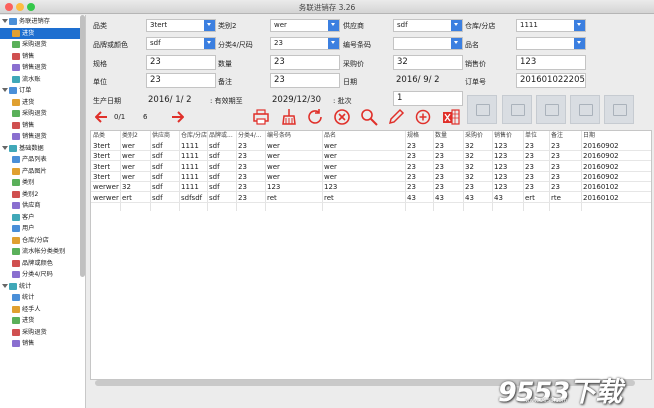  What do you see at coordinates (428, 62) in the screenshot?
I see `cost-input: 32` at bounding box center [428, 62].